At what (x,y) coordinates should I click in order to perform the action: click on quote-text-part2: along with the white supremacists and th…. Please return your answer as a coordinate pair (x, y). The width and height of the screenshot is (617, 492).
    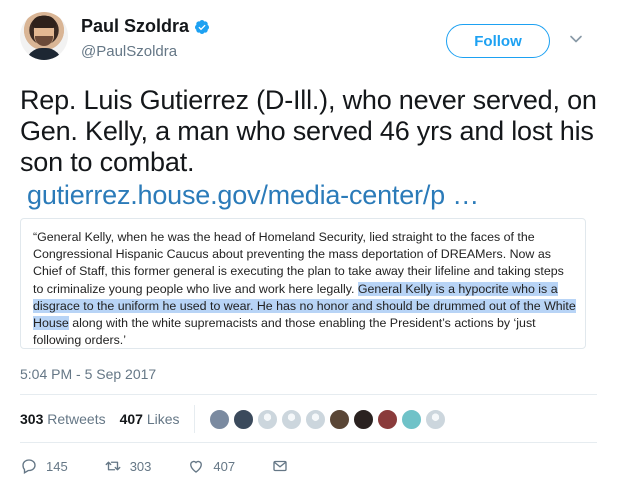
    Looking at the image, I should click on (284, 332).